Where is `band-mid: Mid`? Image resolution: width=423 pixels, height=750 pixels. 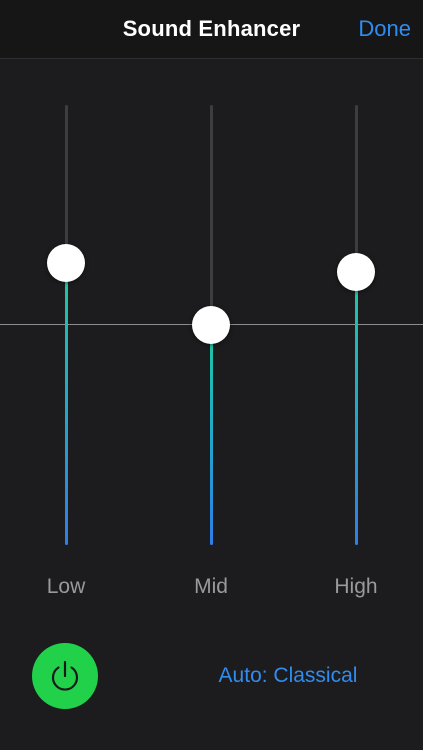
band-mid: Mid is located at coordinates (211, 339).